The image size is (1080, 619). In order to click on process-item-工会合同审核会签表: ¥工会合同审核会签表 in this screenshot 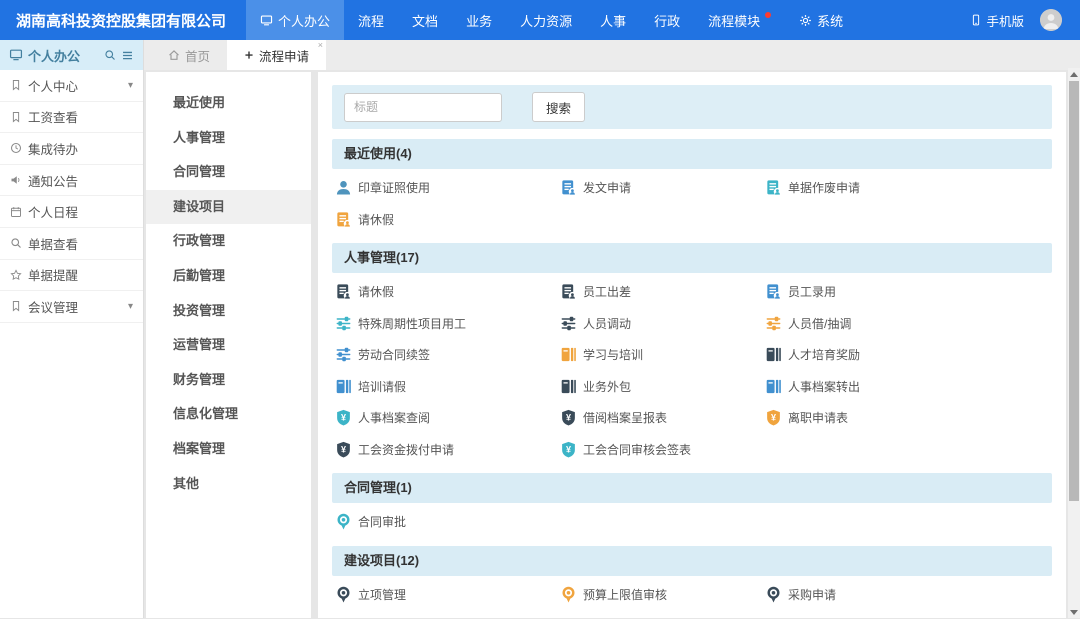, I will do `click(662, 450)`.